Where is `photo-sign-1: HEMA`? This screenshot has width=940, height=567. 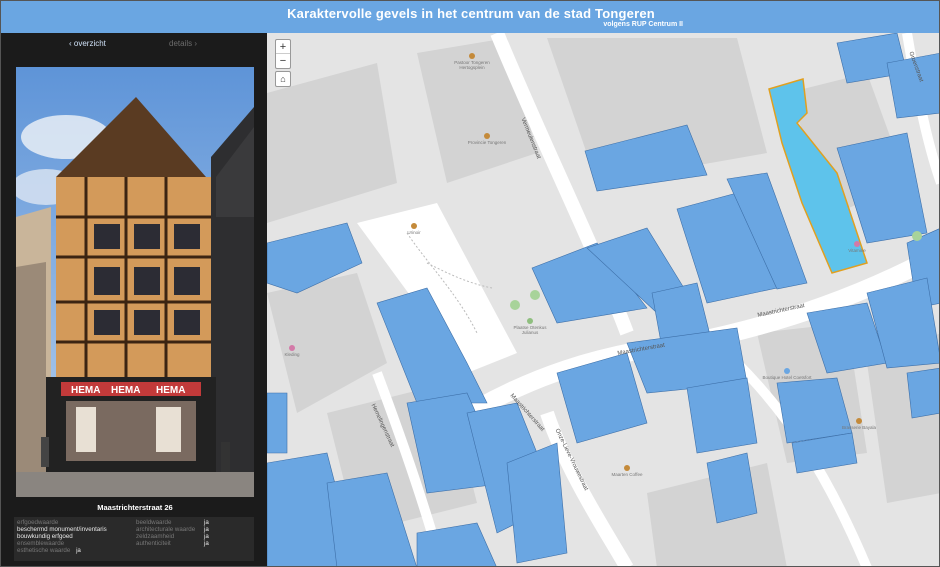 photo-sign-1: HEMA is located at coordinates (85, 390).